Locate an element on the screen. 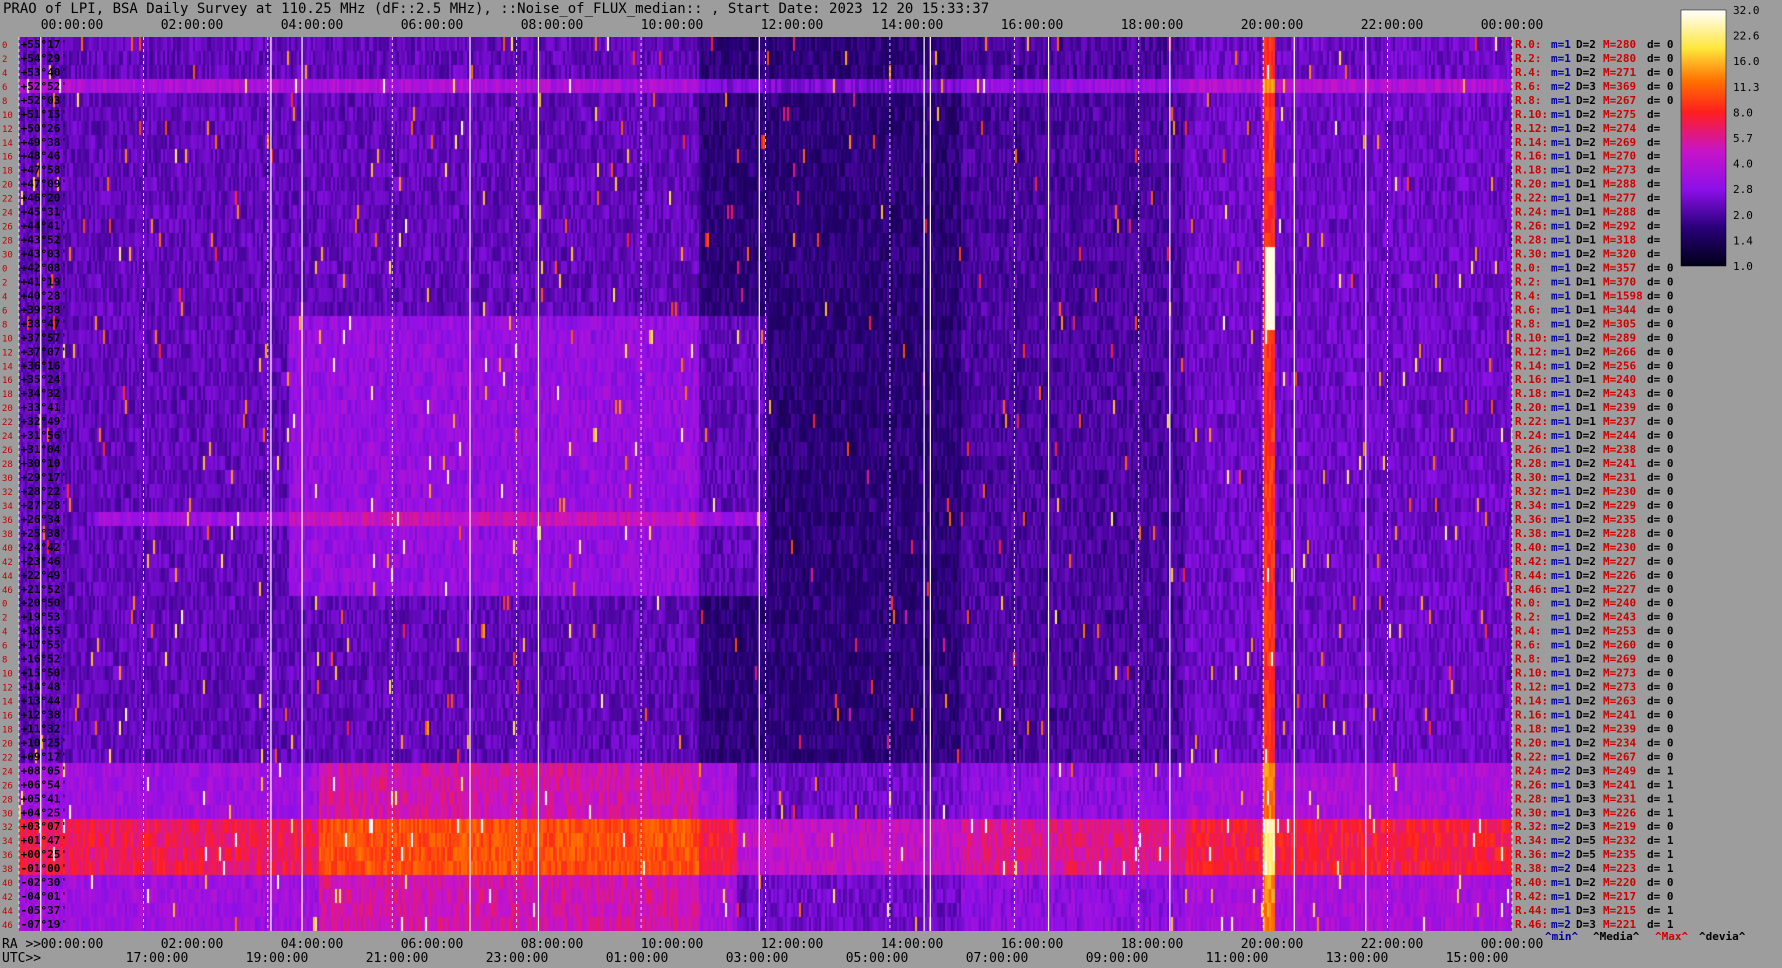  declination-label: +48°46' is located at coordinates (44, 156).